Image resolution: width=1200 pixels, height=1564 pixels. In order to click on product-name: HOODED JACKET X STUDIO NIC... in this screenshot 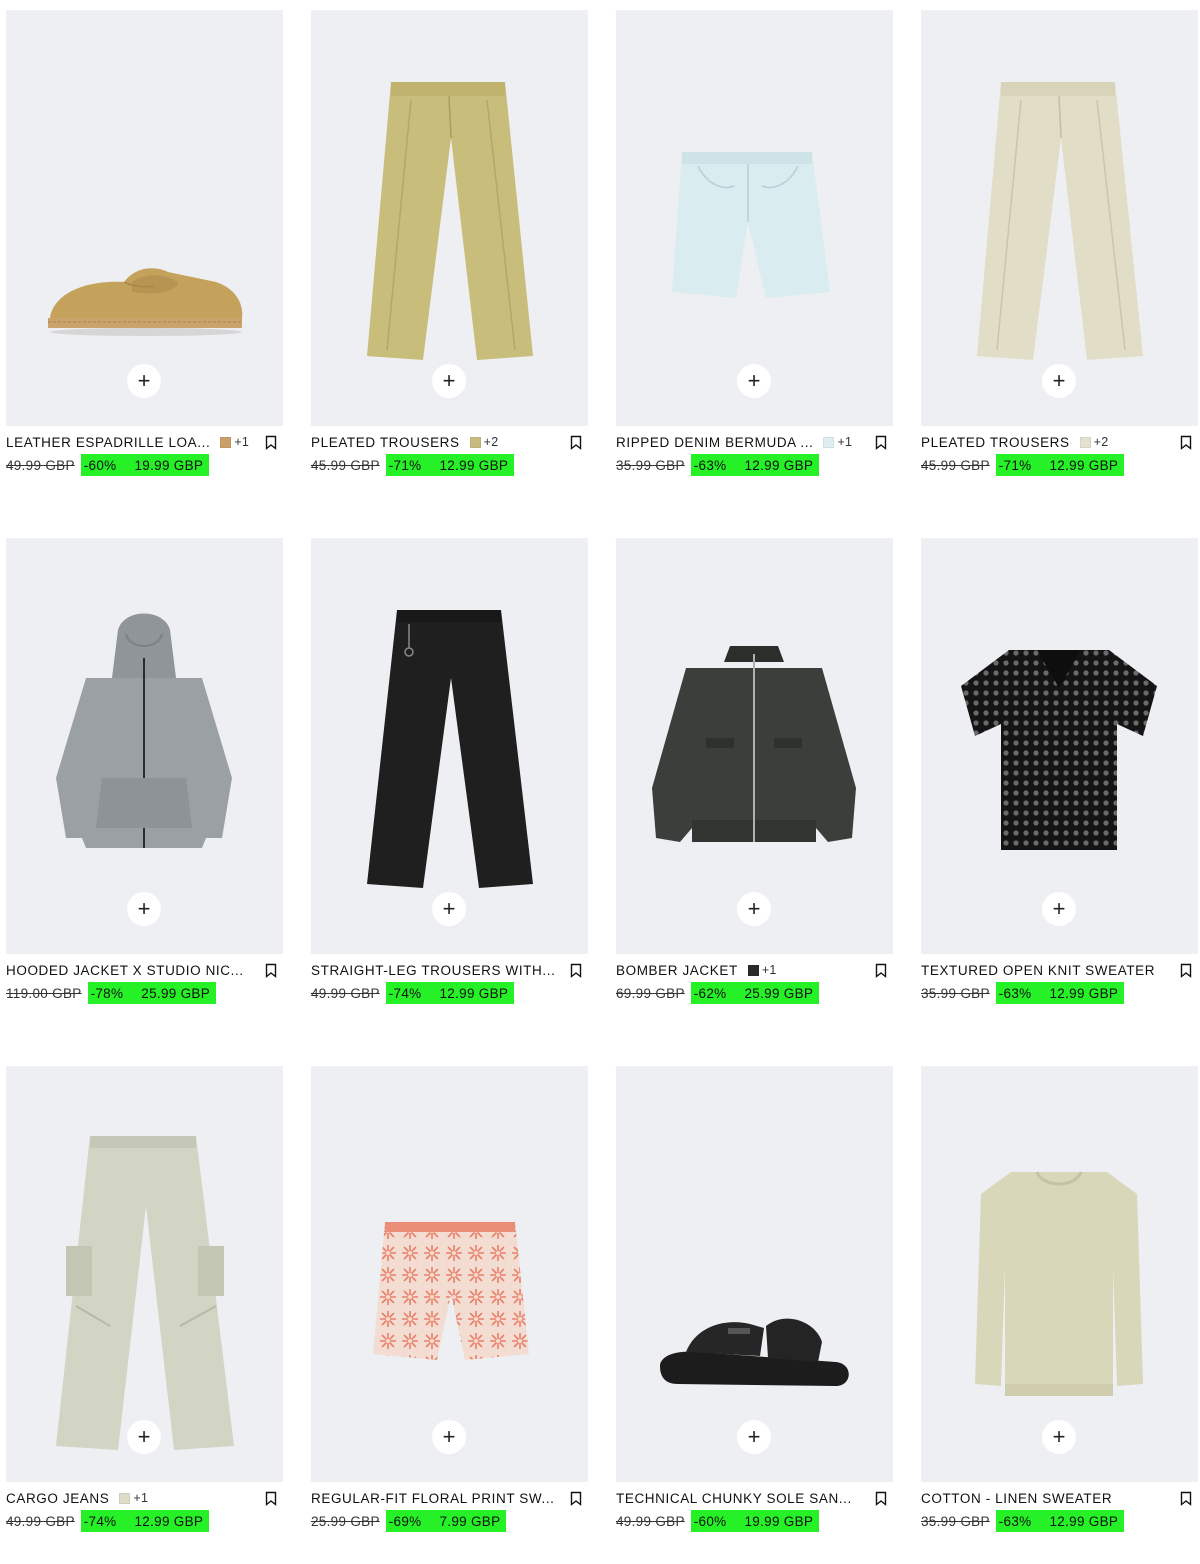, I will do `click(125, 970)`.